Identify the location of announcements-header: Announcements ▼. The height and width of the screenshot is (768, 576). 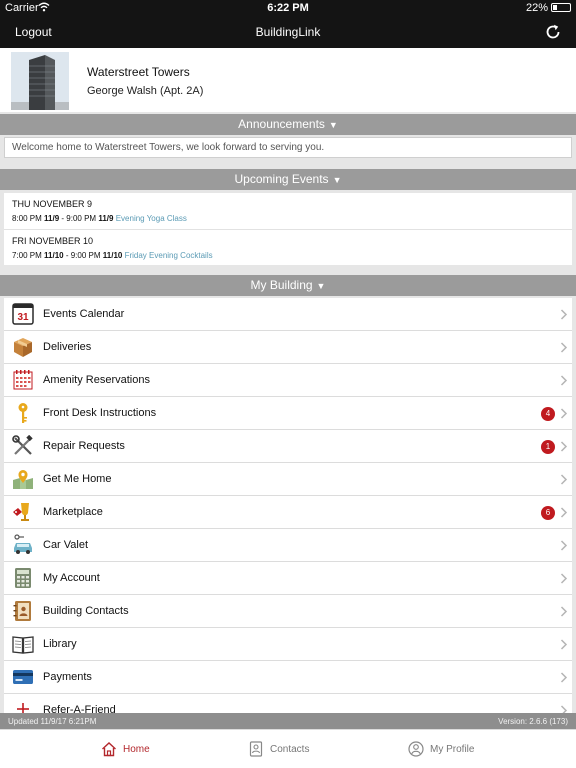
(288, 124).